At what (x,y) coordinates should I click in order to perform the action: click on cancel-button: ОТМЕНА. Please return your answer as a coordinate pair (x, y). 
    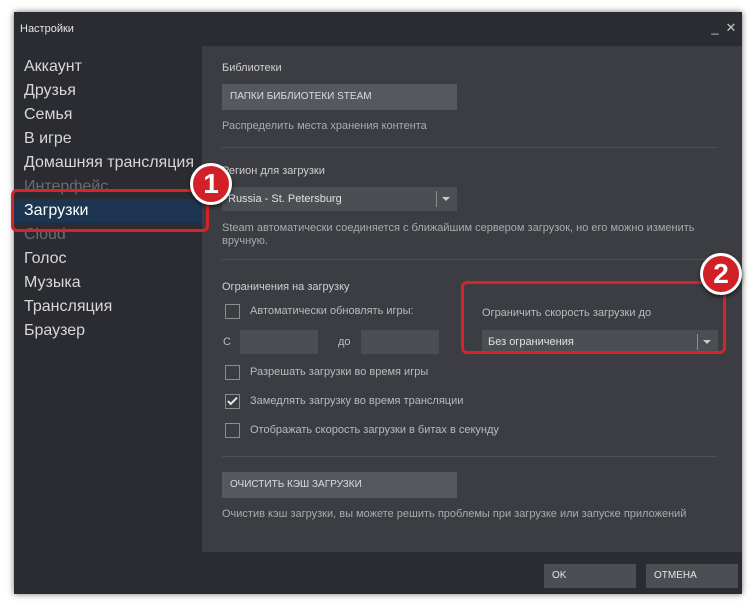
    Looking at the image, I should click on (692, 576).